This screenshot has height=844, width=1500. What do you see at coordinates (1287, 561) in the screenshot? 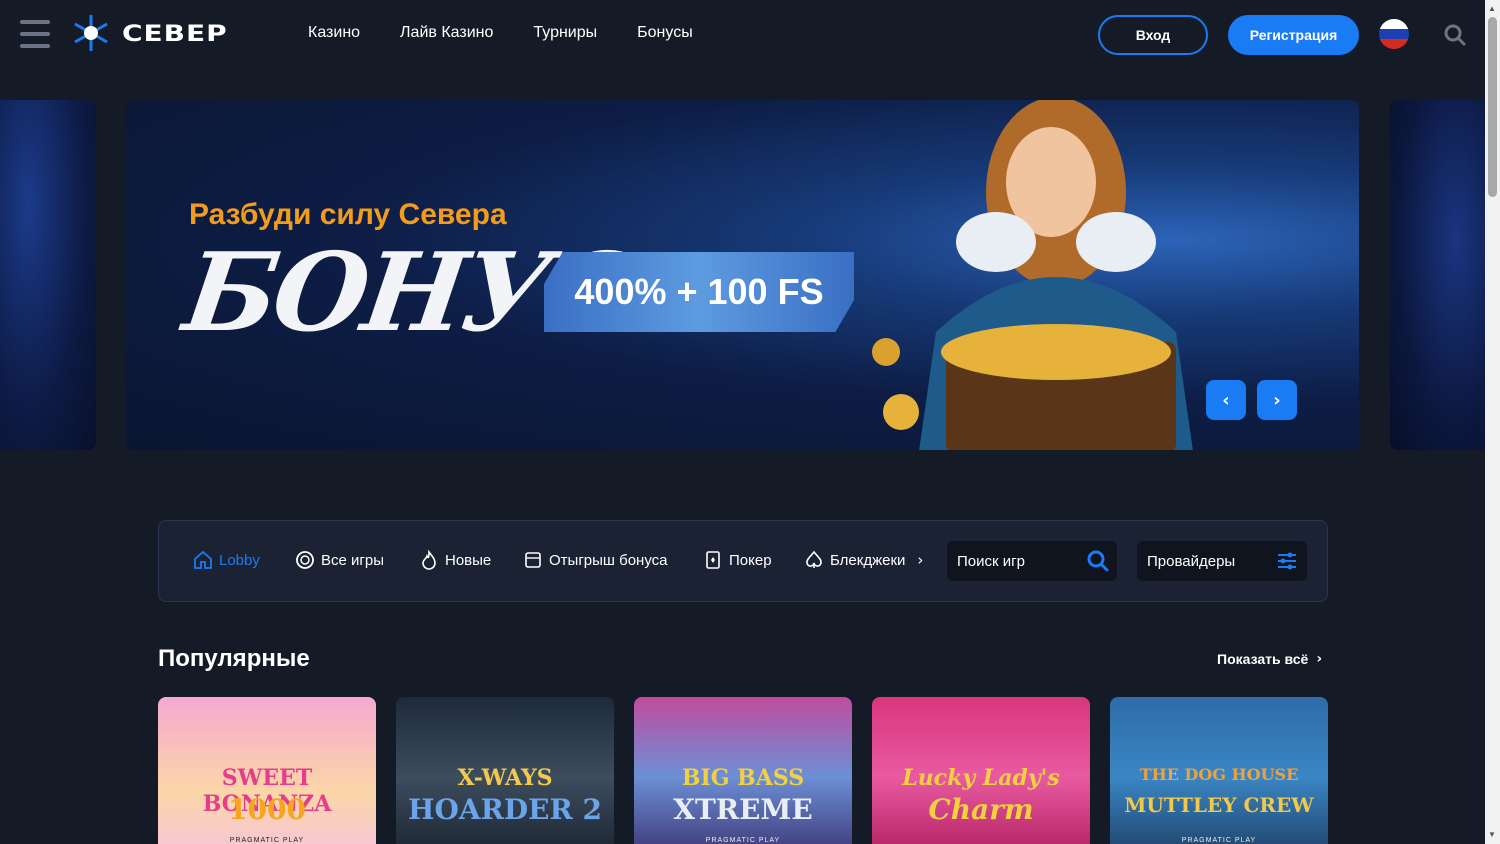
I see `filter-sliders-icon` at bounding box center [1287, 561].